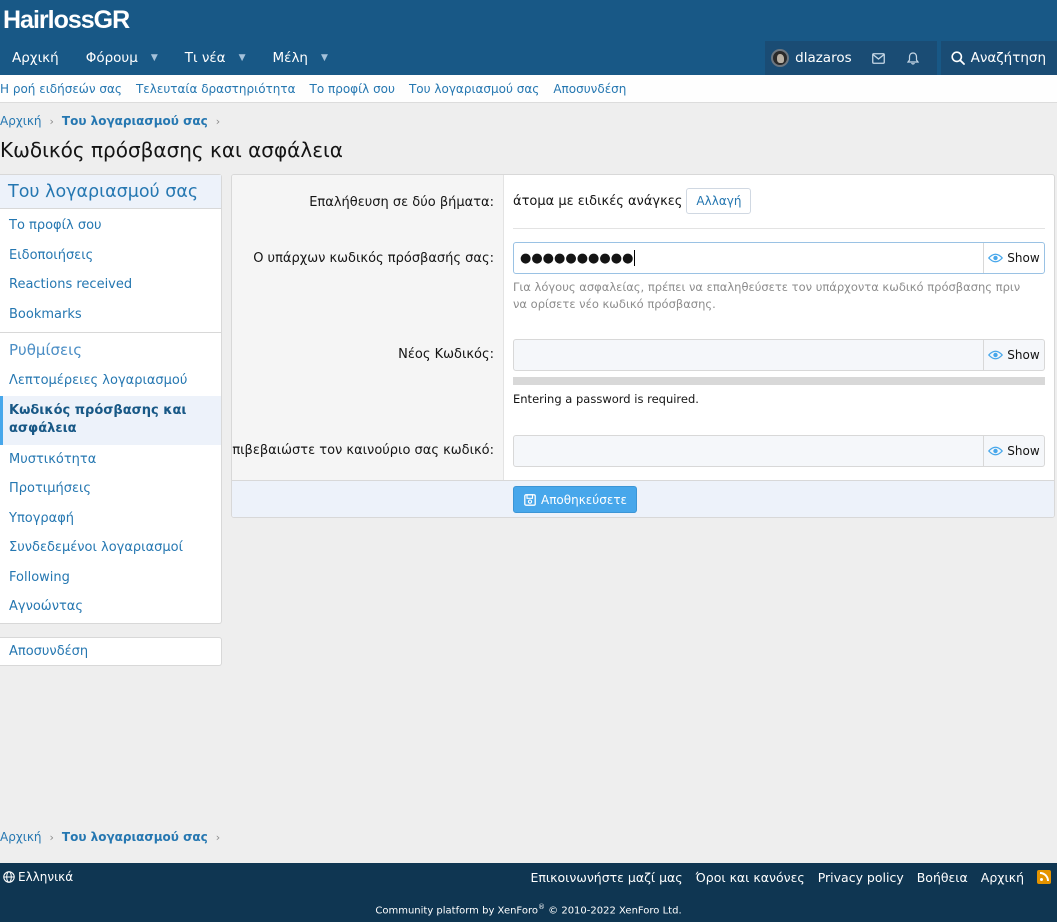 The height and width of the screenshot is (922, 1057). I want to click on footer-help: Βοήθεια, so click(942, 877).